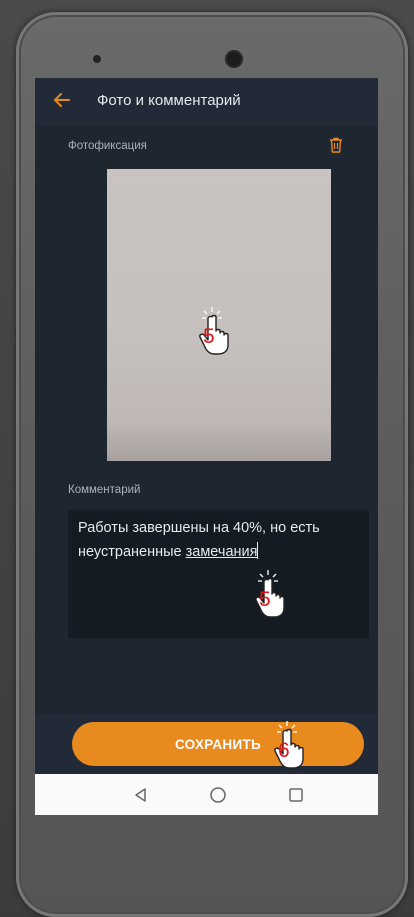  I want to click on sensor-dot, so click(97, 59).